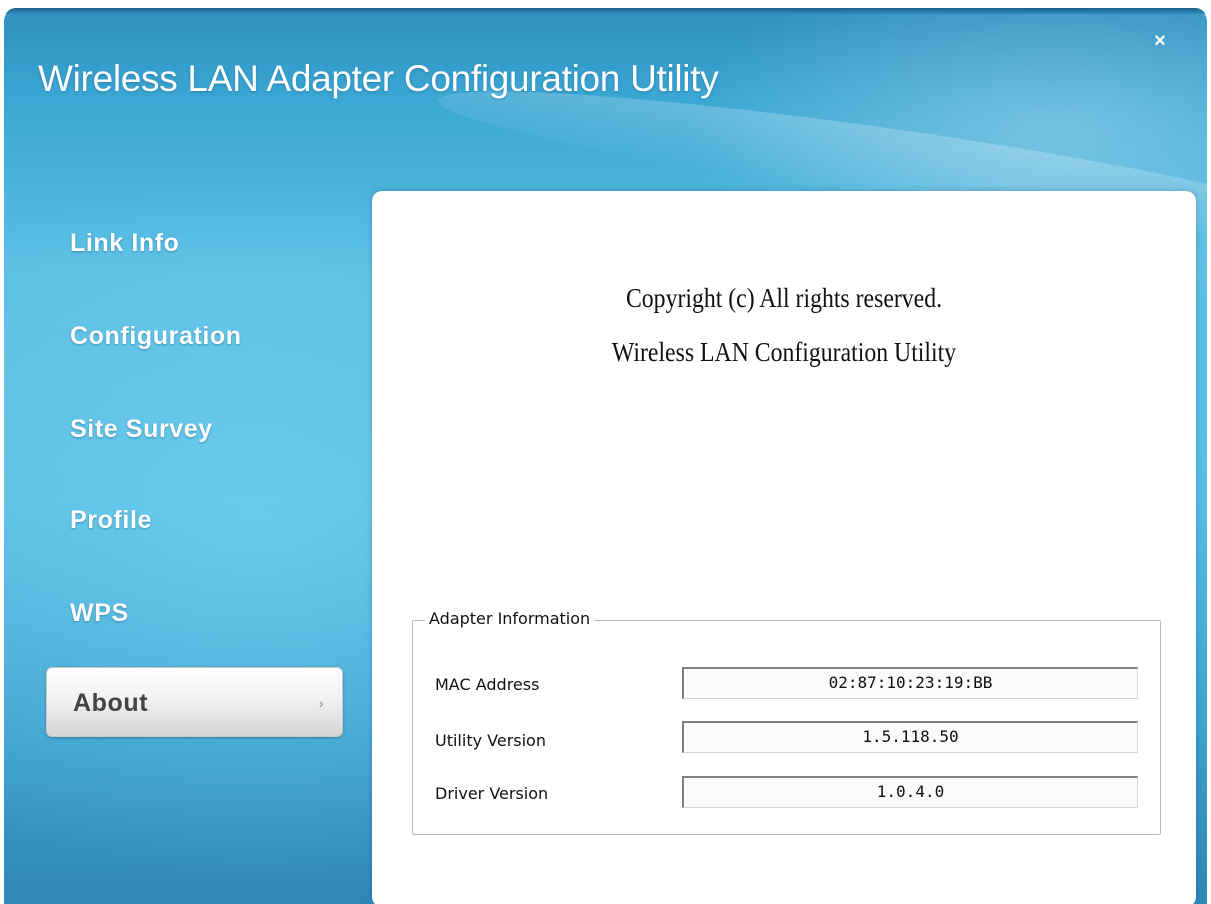  What do you see at coordinates (487, 684) in the screenshot?
I see `mac-address-label: MAC Address` at bounding box center [487, 684].